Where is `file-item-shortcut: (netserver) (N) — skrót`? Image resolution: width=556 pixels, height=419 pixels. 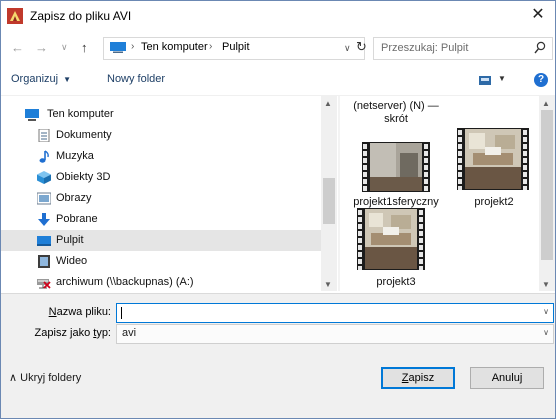
file-item-shortcut: (netserver) (N) — skrót is located at coordinates (396, 111).